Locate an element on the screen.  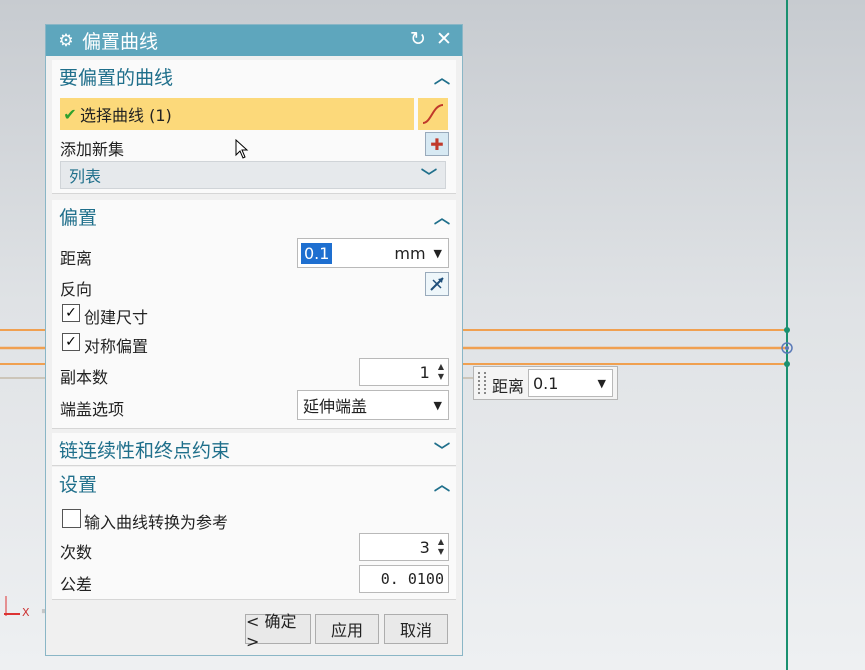
dialog-titlebar: ⚙ 偏置曲线 ↻ ✕ is located at coordinates (254, 40).